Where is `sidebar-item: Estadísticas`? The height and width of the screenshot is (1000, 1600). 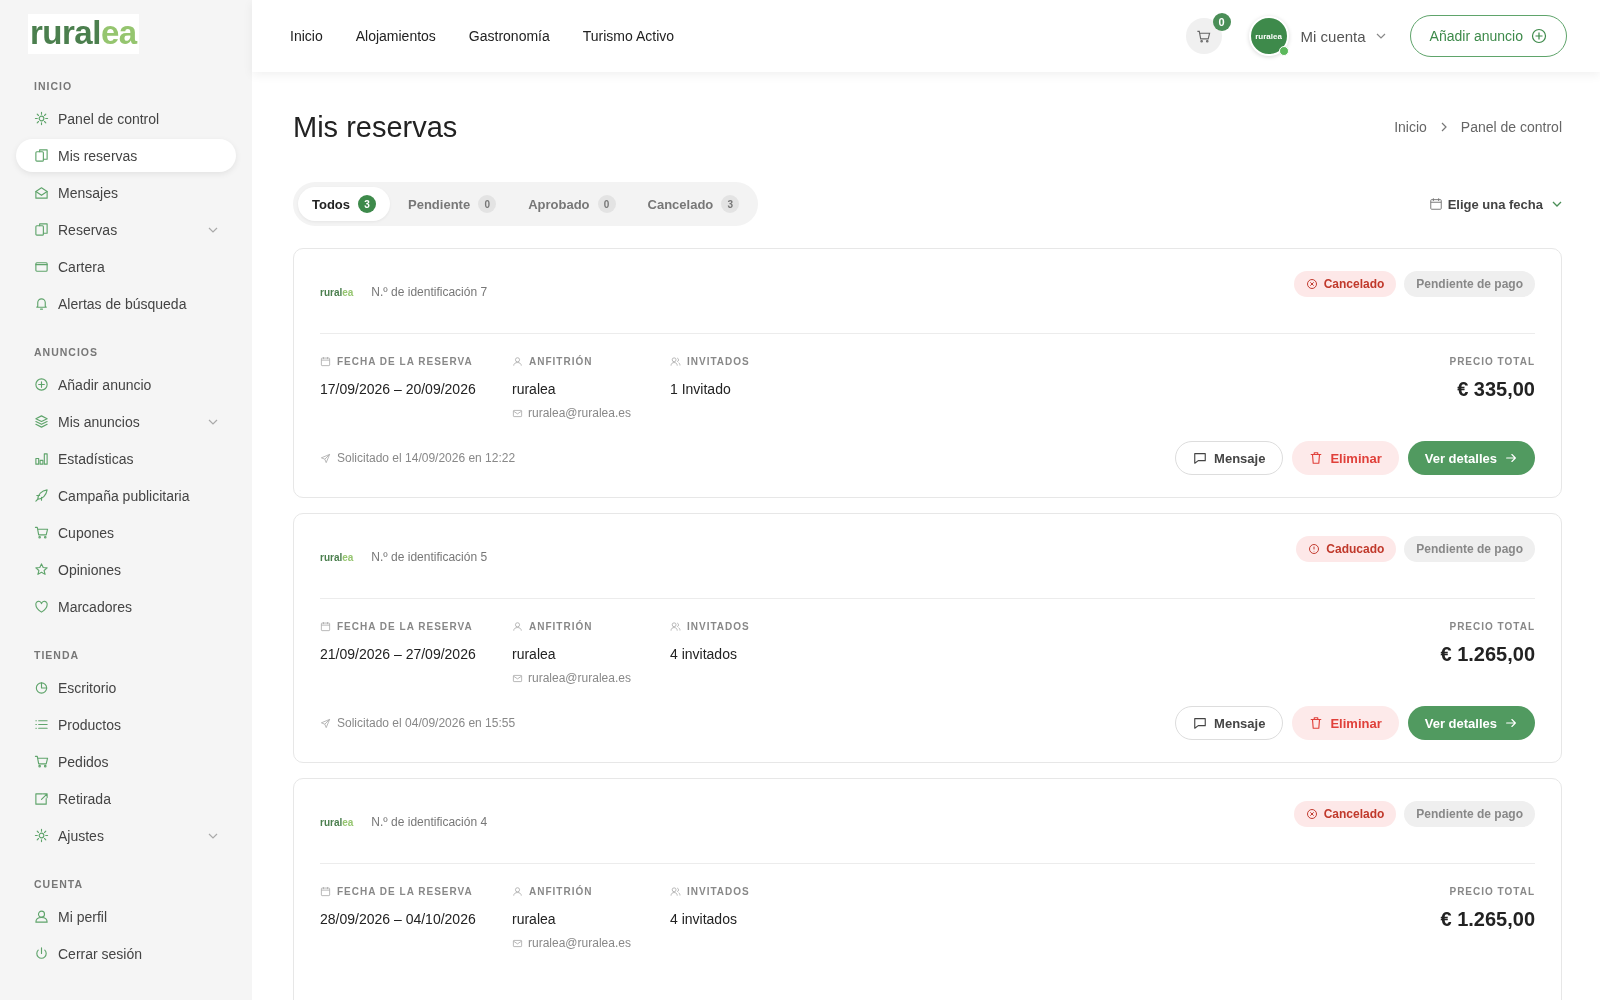
sidebar-item: Estadísticas is located at coordinates (126, 458).